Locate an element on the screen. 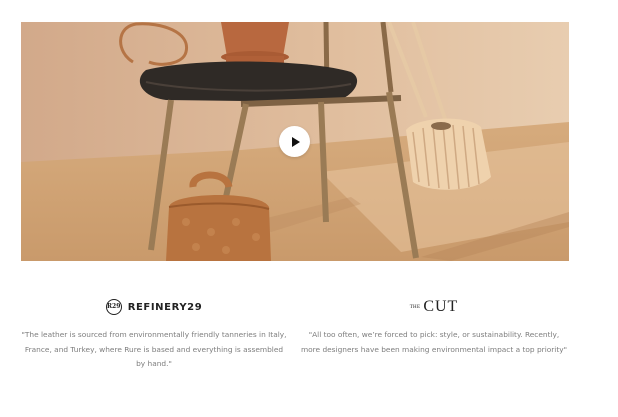 The width and height of the screenshot is (618, 417). refinery29-logo: R29 REFINERY29 is located at coordinates (154, 307).